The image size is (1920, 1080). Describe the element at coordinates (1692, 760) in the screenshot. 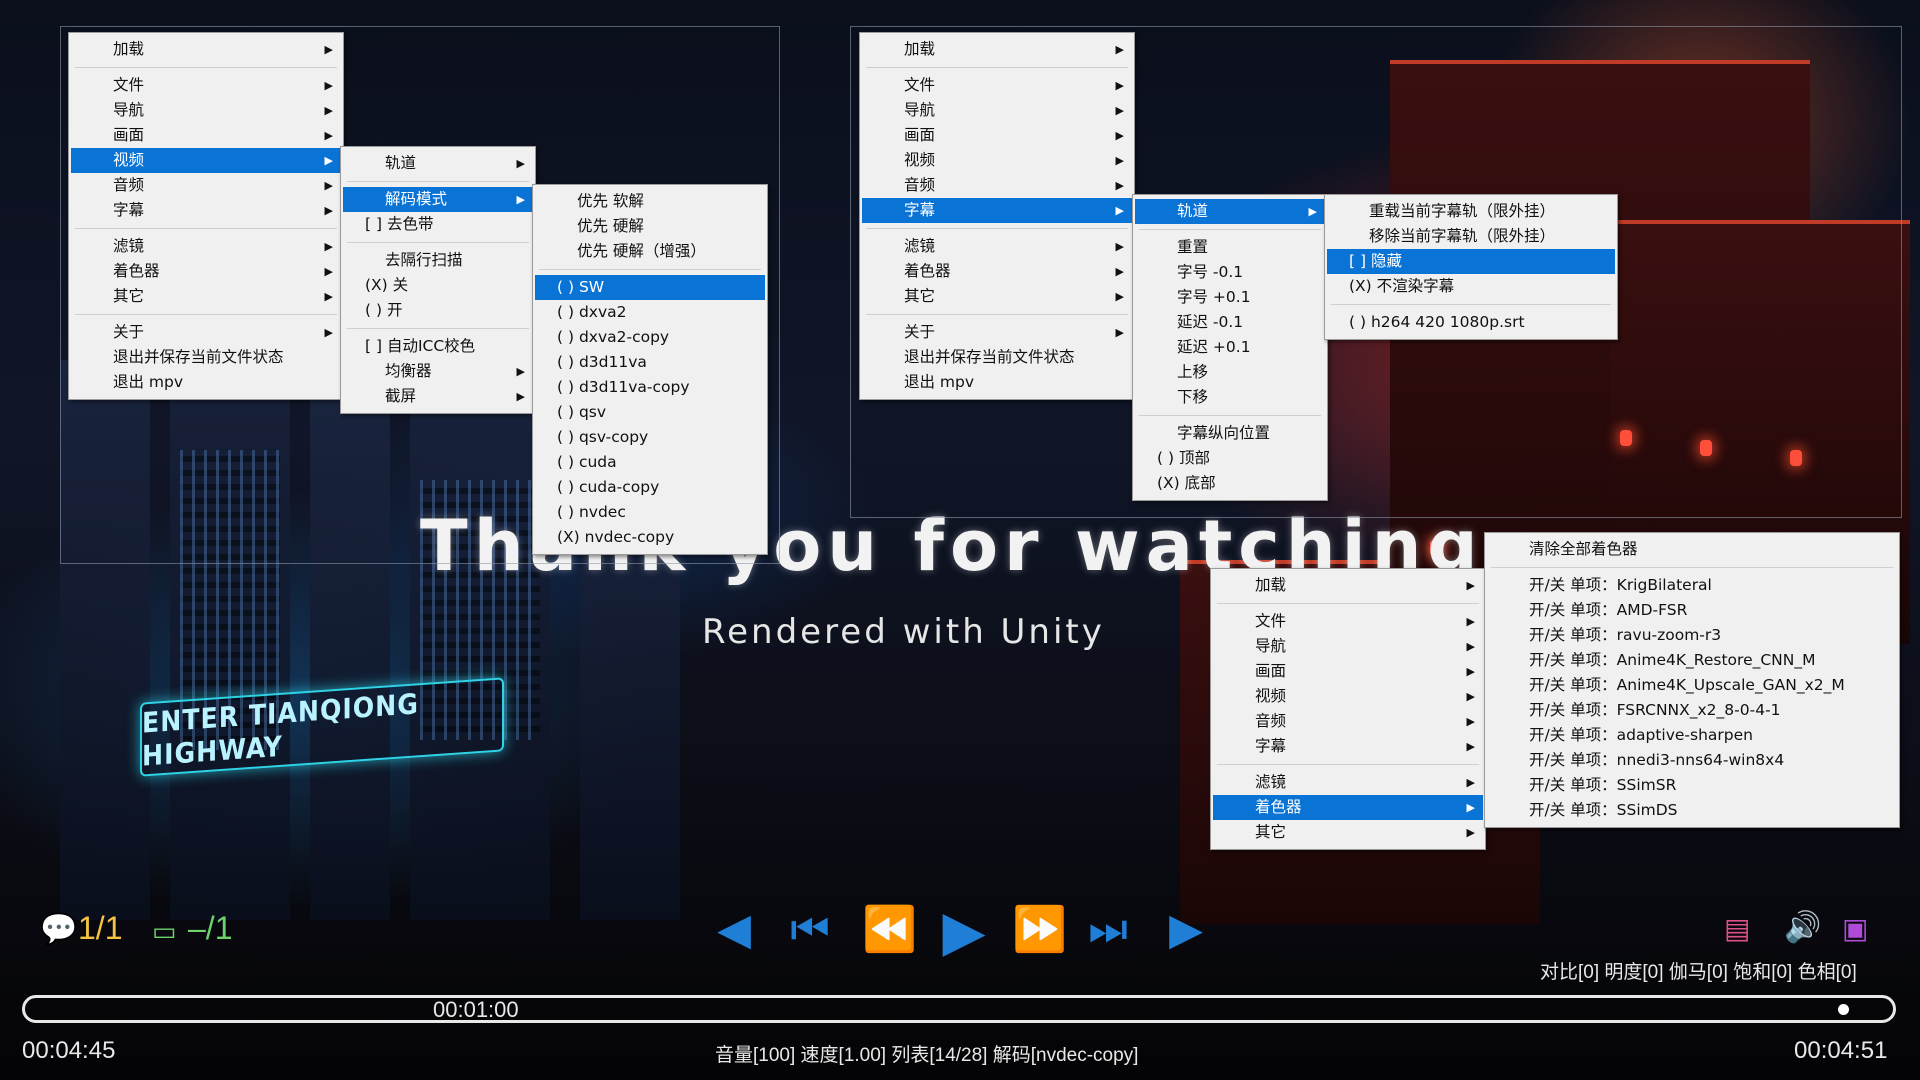

I see `menu-item: 开/关 单项：nnedi3-nns64-win8x4` at that location.